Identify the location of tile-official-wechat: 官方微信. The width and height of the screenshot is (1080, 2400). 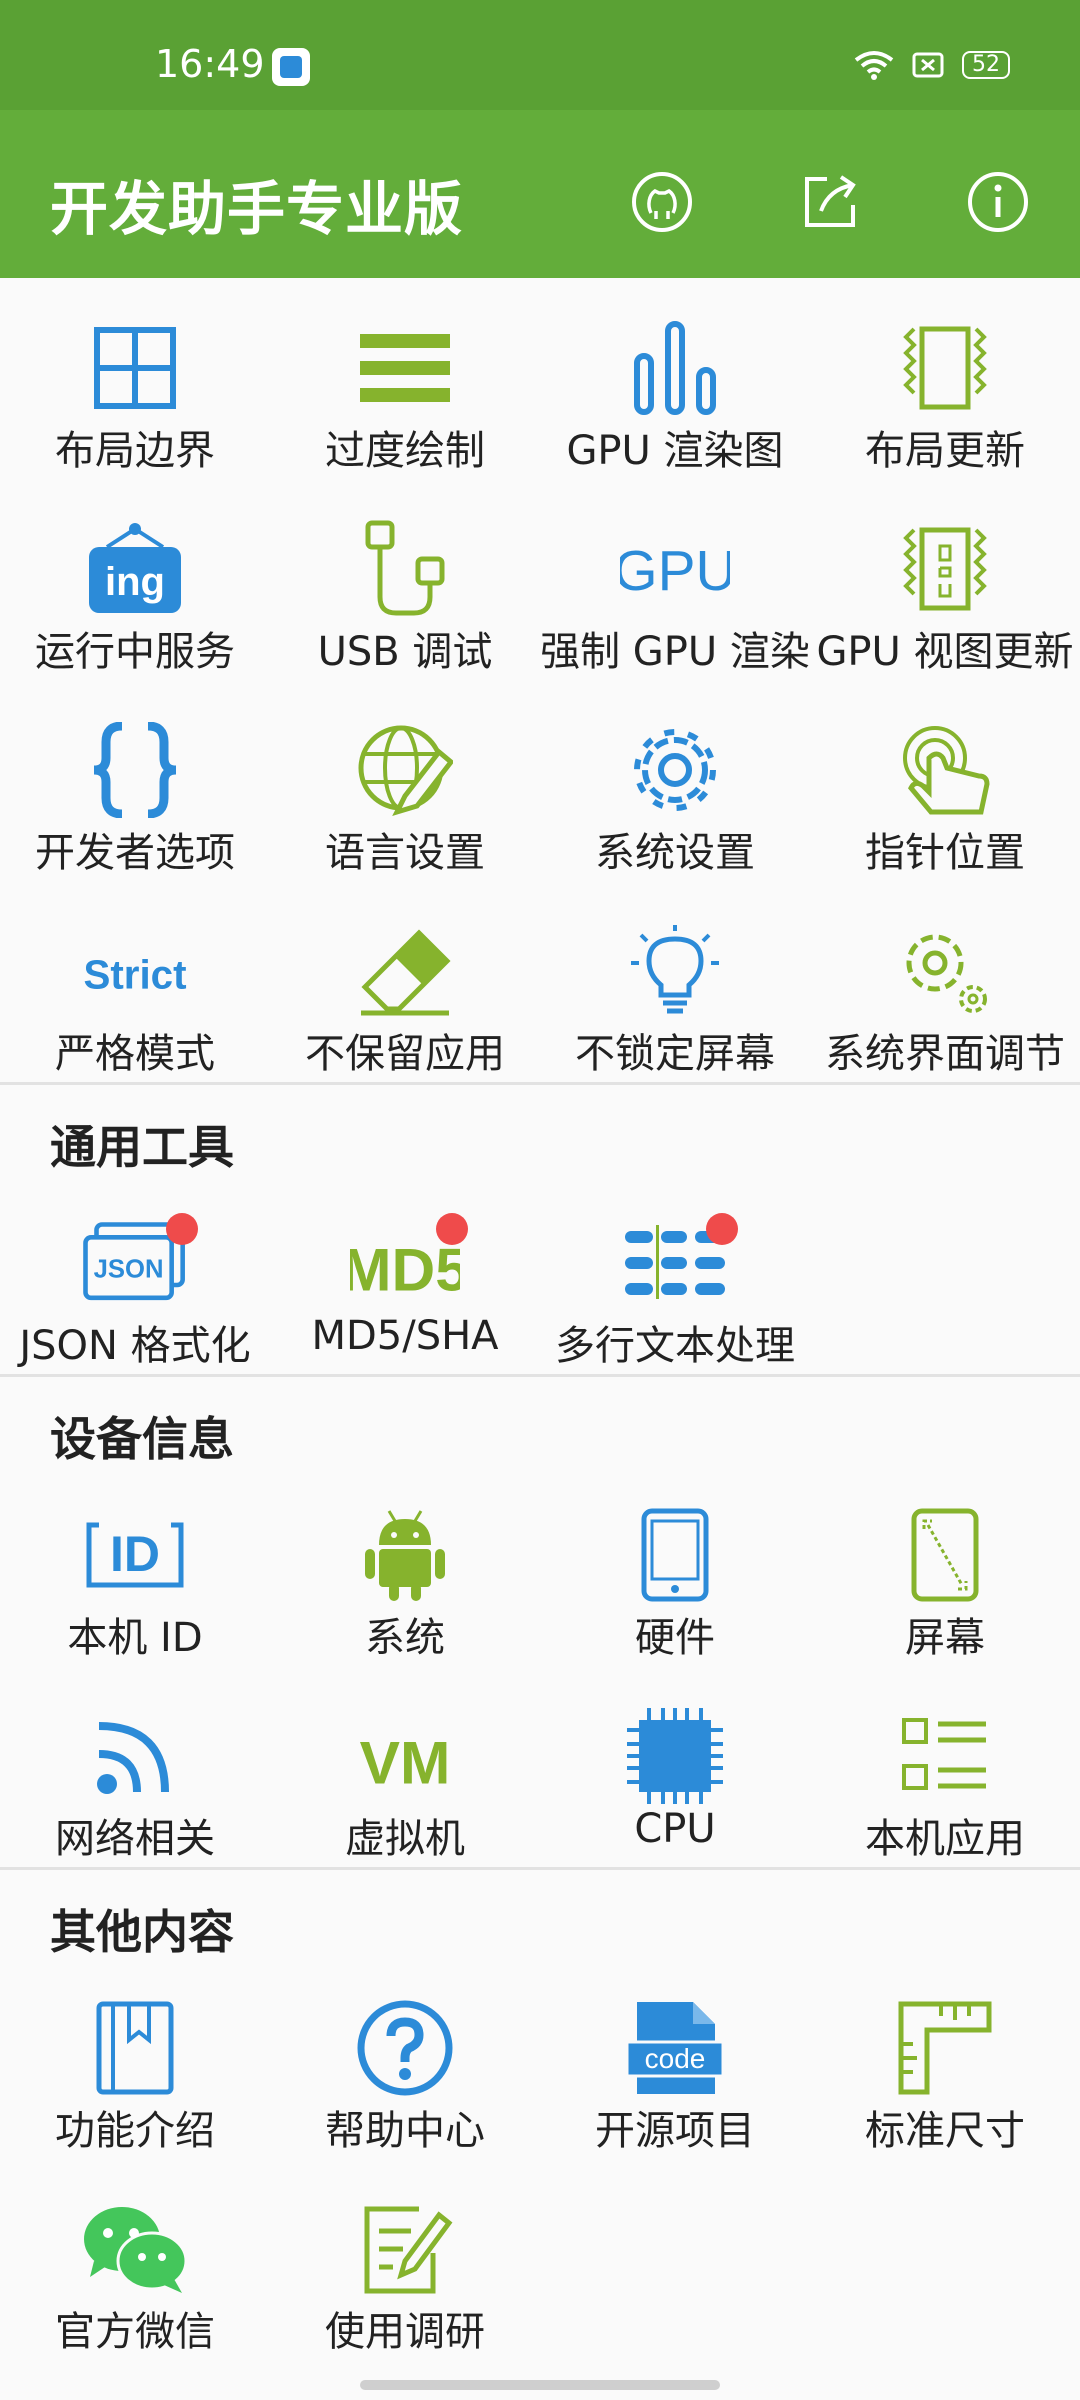
(135, 2259).